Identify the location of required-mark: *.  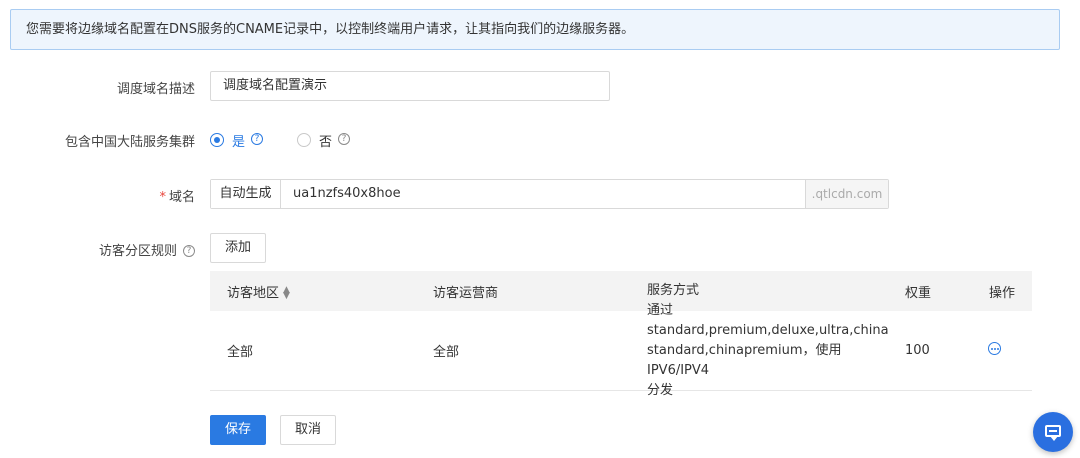
(162, 197).